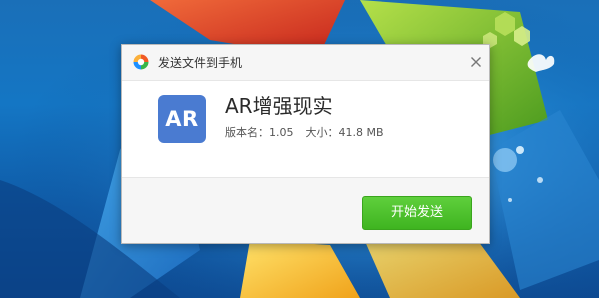 Image resolution: width=599 pixels, height=298 pixels. Describe the element at coordinates (200, 63) in the screenshot. I see `dialog-title: 发送文件到手机` at that location.